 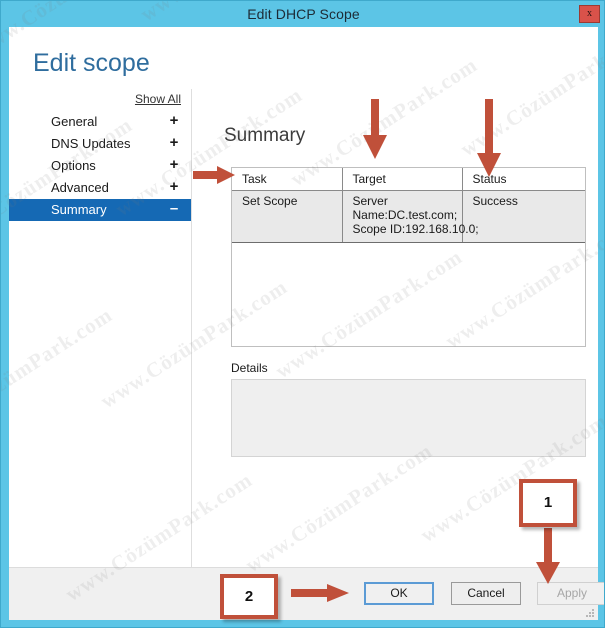 What do you see at coordinates (79, 209) in the screenshot?
I see `sidebar-item-label: Summary` at bounding box center [79, 209].